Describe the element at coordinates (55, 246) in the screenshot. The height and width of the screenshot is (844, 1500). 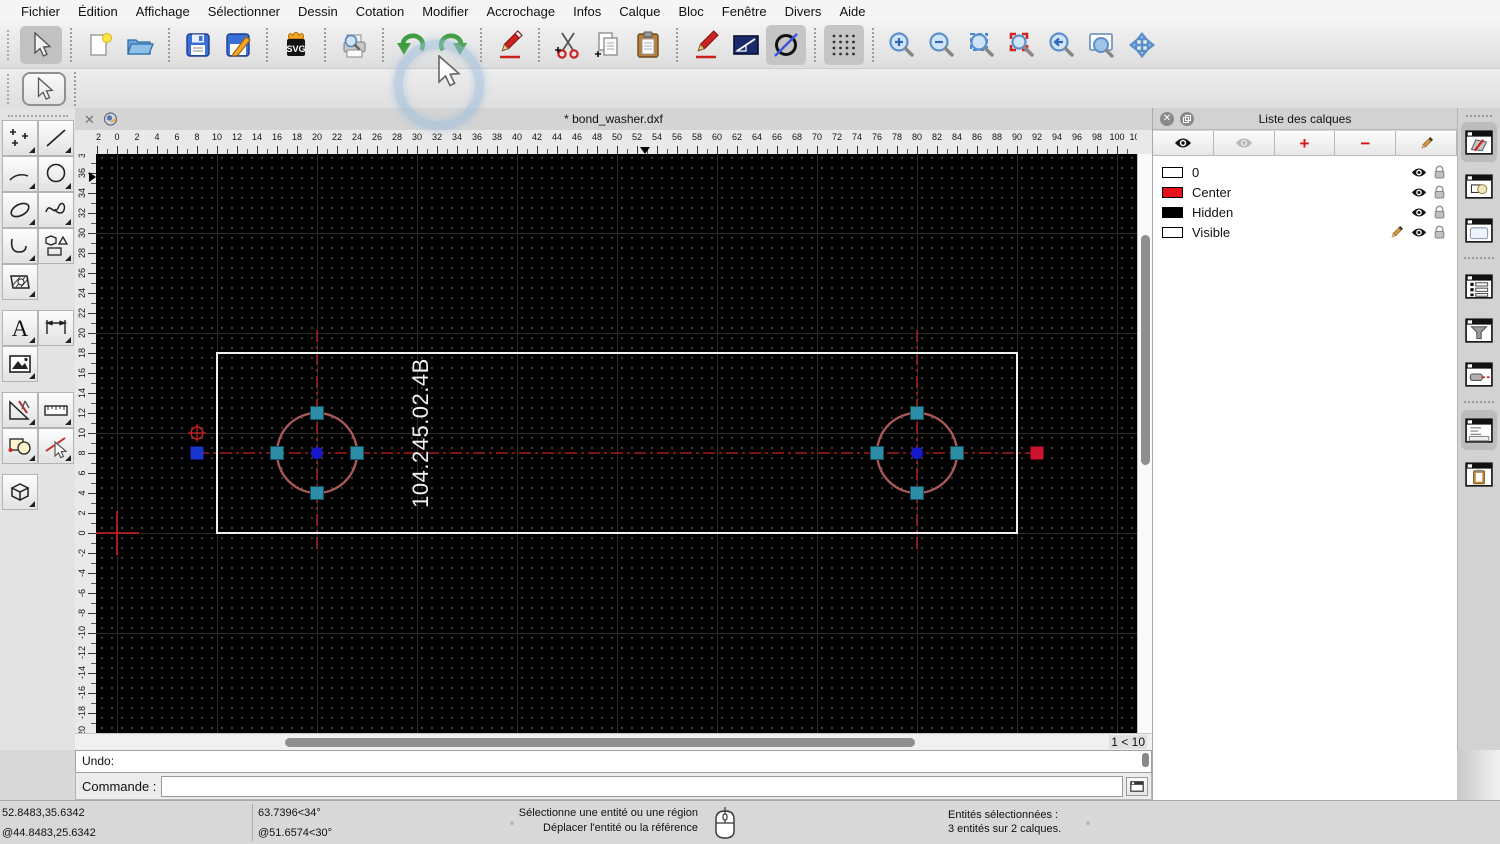
I see `tool-polygon-shapes` at that location.